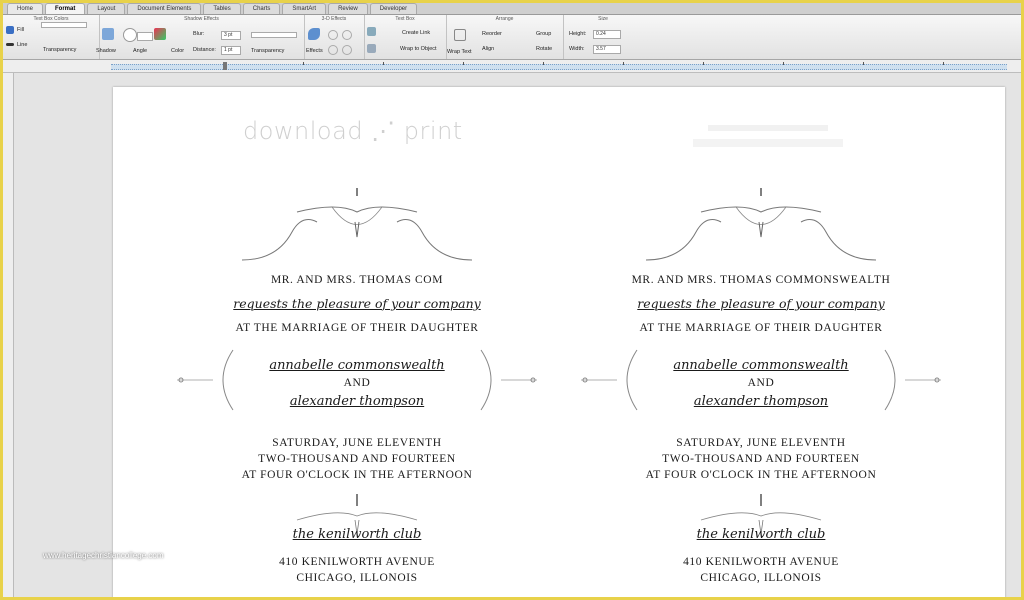 This screenshot has height=600, width=1024. I want to click on host-line: MR. AND MRS. THOMAS COMMONSWEALTH, so click(761, 280).